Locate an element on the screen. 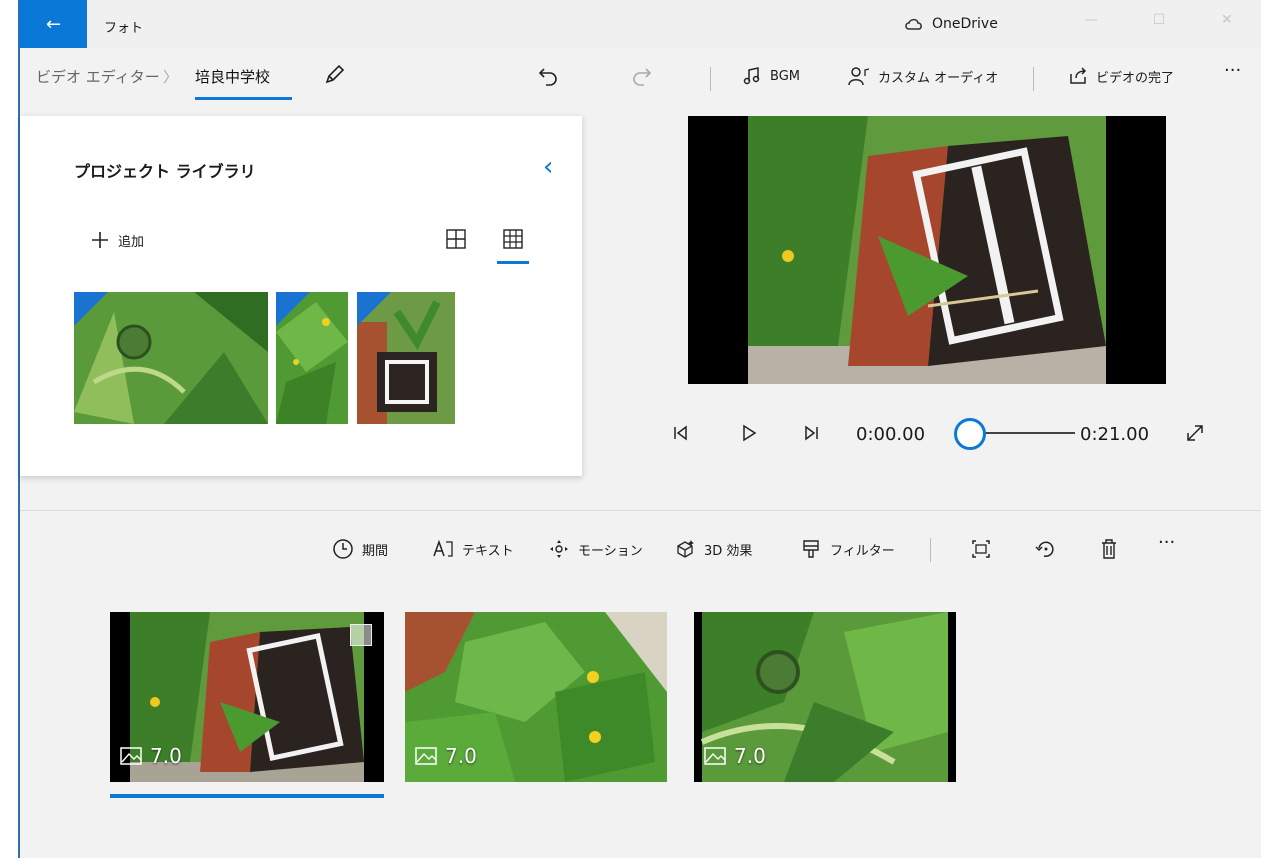  motion-button: モーション is located at coordinates (595, 549).